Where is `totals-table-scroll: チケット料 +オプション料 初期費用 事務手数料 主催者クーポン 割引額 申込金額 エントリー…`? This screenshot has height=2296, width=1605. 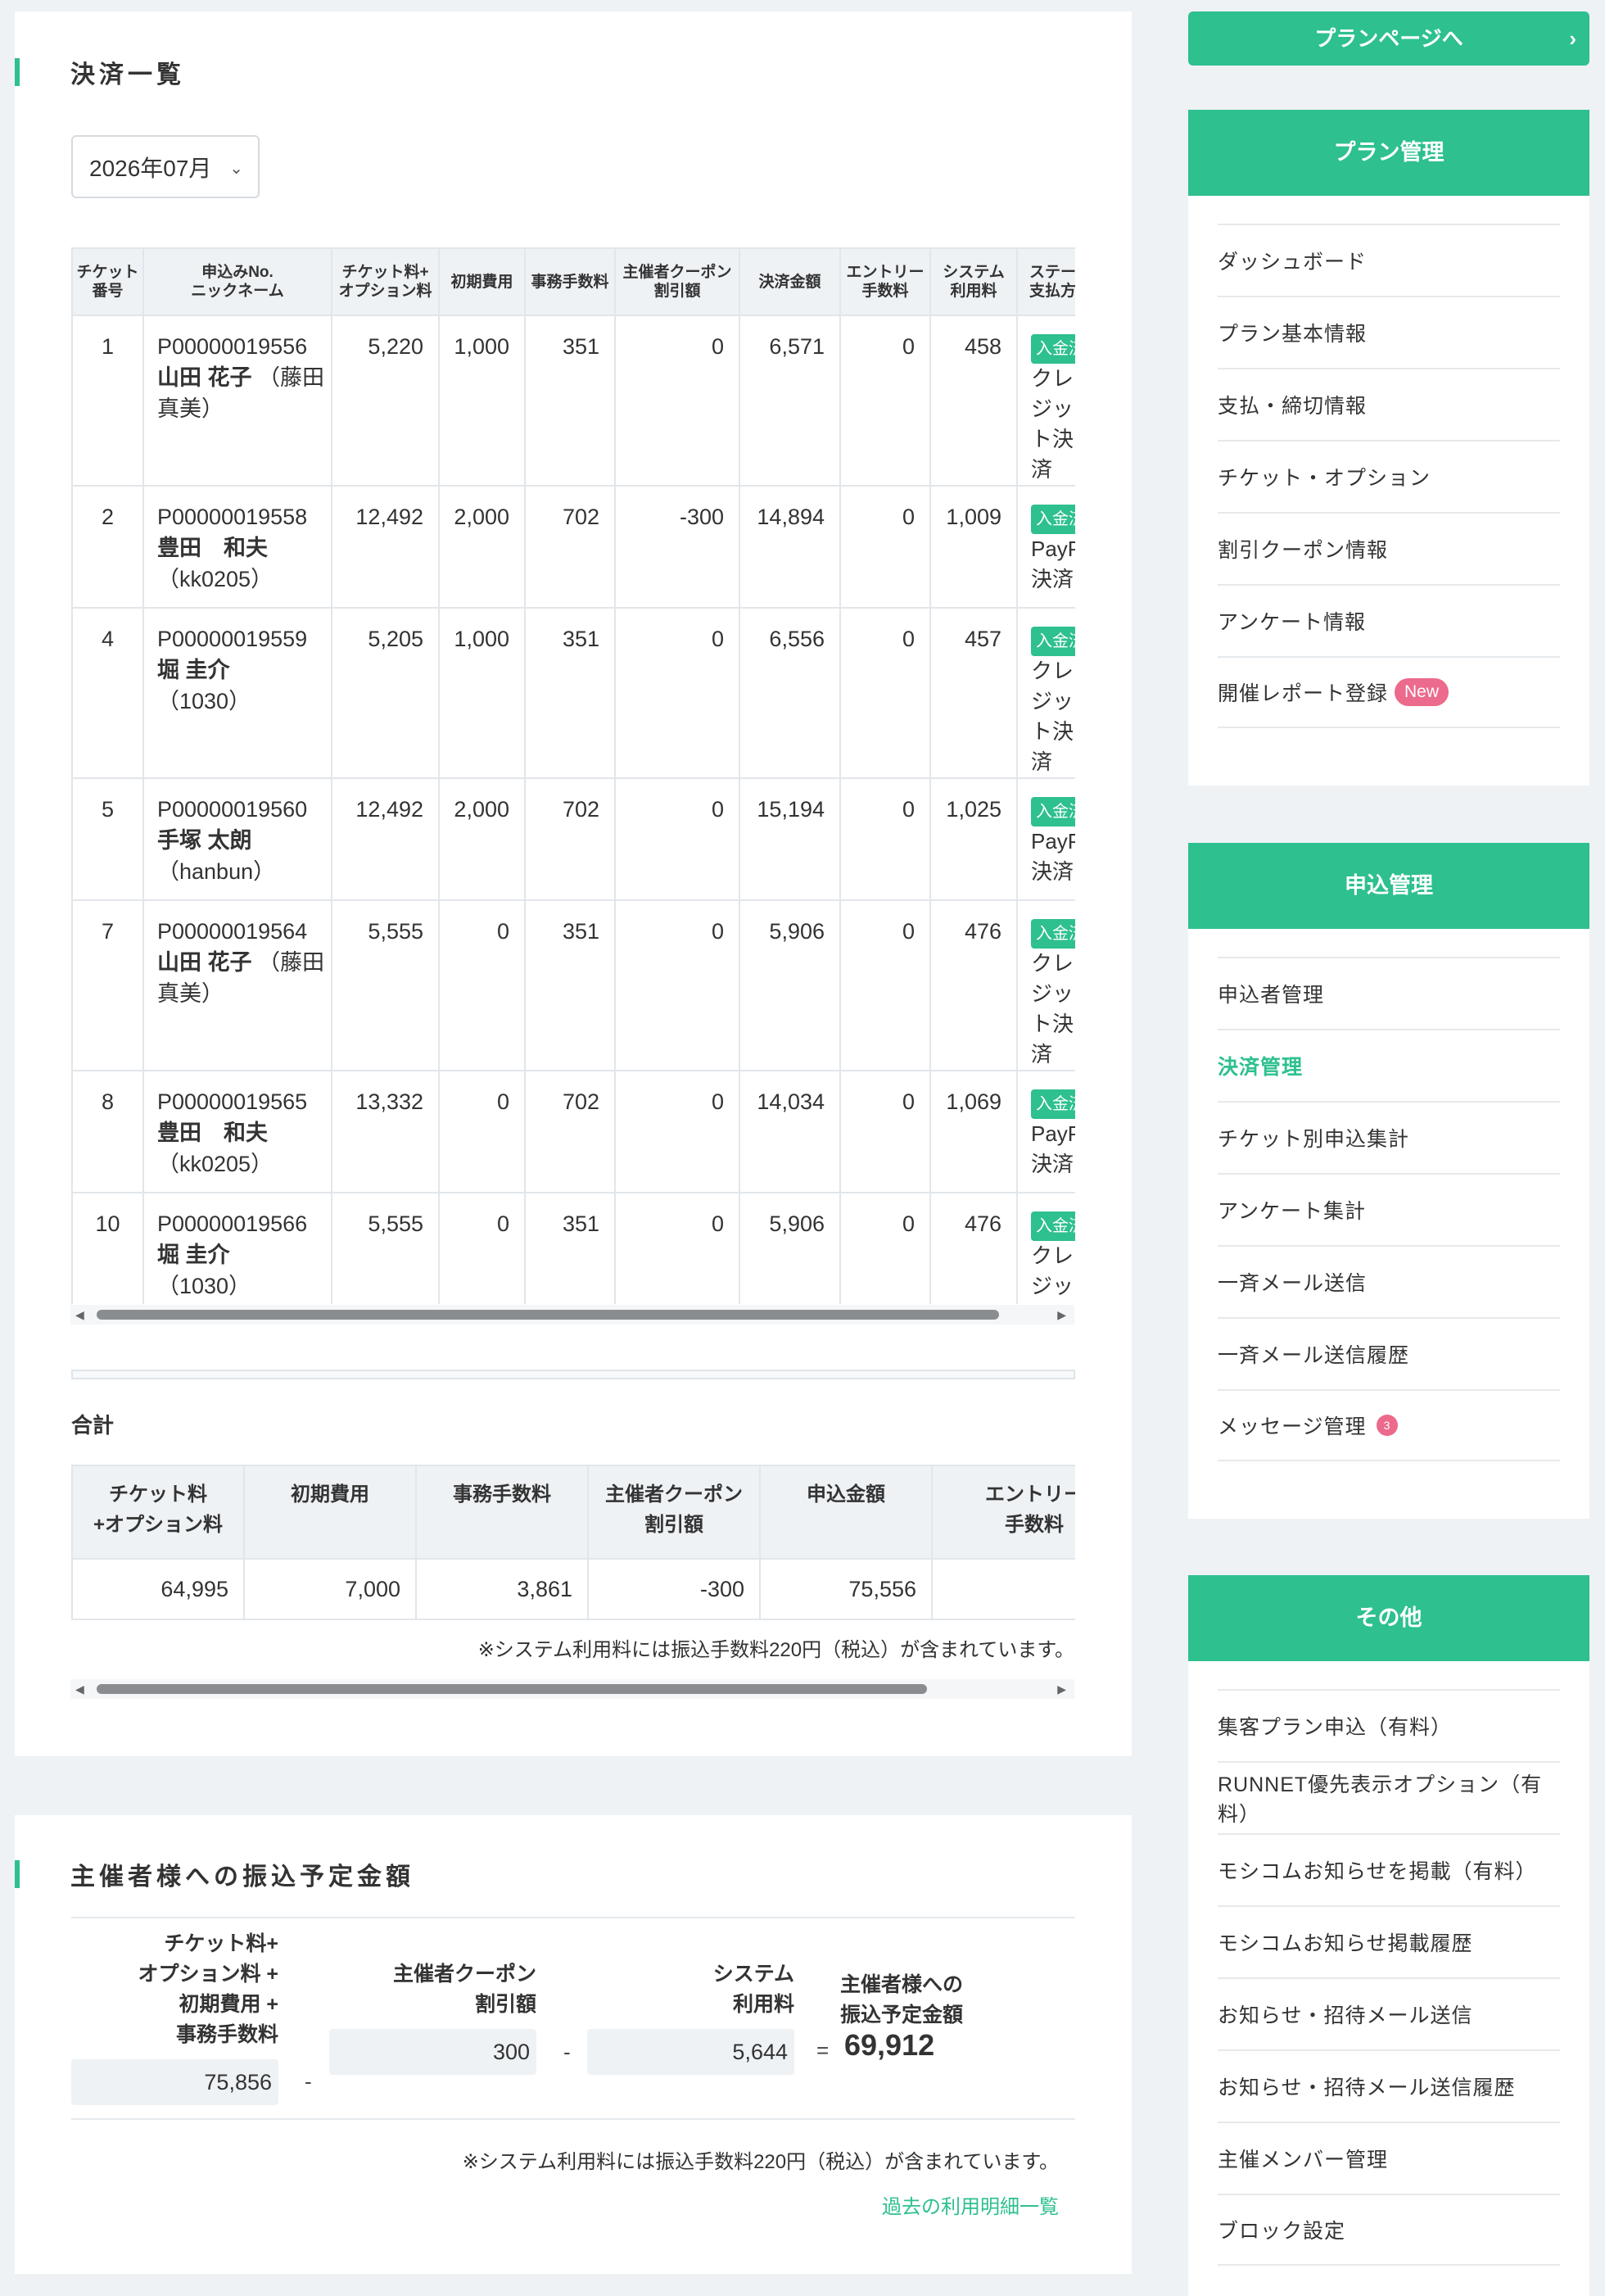
totals-table-scroll: チケット料 +オプション料 初期費用 事務手数料 主催者クーポン 割引額 申込金額 エントリー… is located at coordinates (573, 1542).